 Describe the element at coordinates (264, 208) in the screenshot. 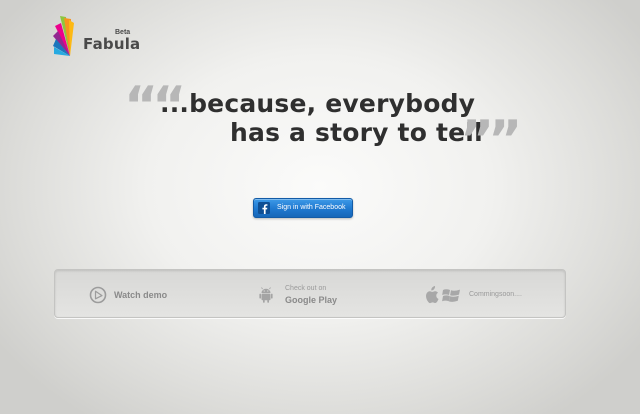

I see `facebook-icon` at that location.